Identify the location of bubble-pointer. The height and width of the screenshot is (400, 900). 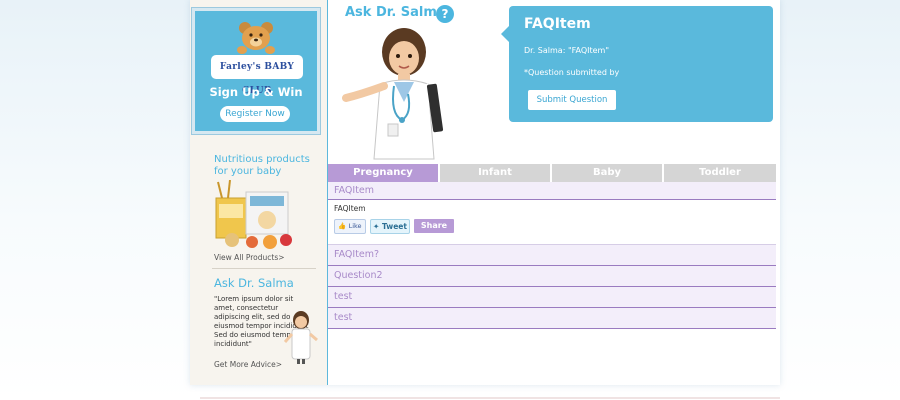
(505, 34).